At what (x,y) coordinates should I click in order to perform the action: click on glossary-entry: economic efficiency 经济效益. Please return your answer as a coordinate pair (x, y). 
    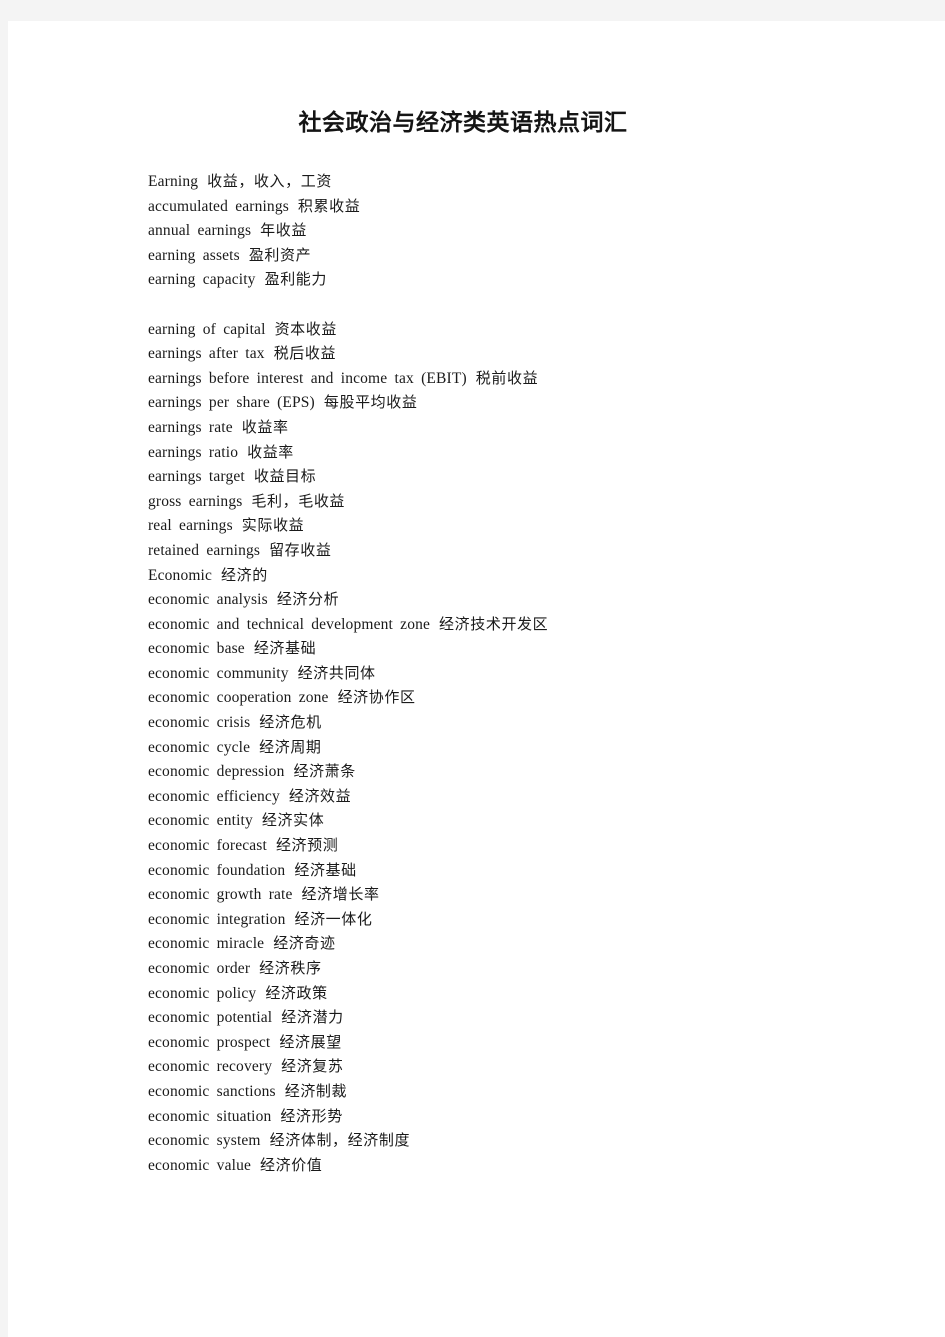
    Looking at the image, I should click on (468, 796).